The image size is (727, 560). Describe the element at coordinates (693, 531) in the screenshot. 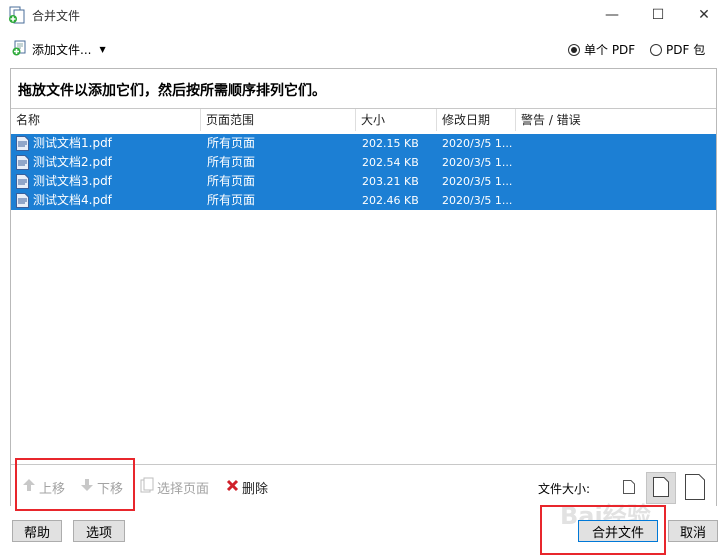

I see `cancel-button: 取消` at that location.